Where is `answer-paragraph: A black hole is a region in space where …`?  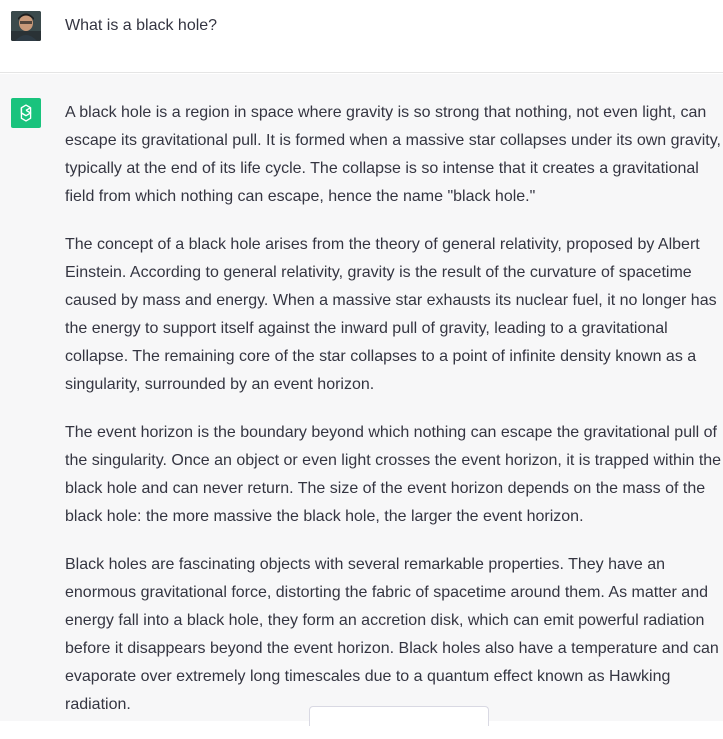 answer-paragraph: A black hole is a region in space where … is located at coordinates (393, 154).